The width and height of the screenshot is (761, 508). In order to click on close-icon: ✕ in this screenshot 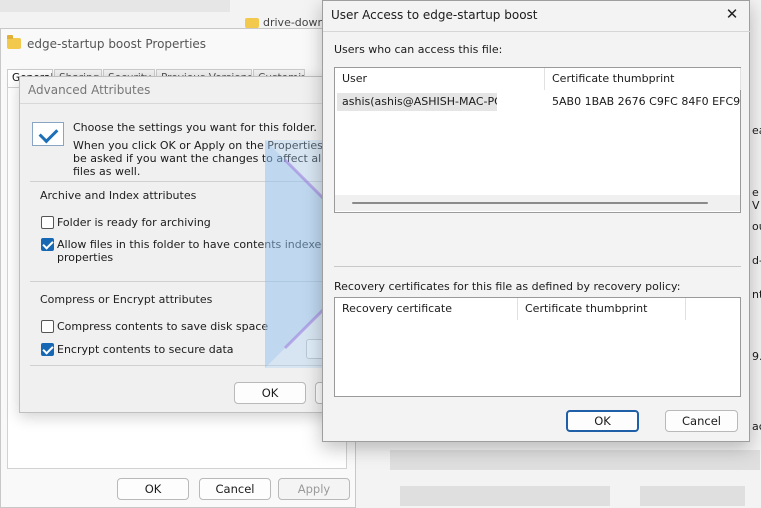, I will do `click(732, 14)`.